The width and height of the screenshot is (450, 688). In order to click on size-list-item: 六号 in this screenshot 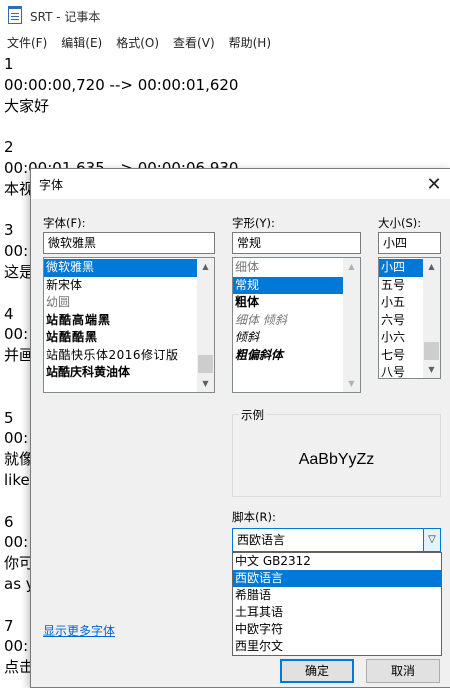, I will do `click(401, 321)`.